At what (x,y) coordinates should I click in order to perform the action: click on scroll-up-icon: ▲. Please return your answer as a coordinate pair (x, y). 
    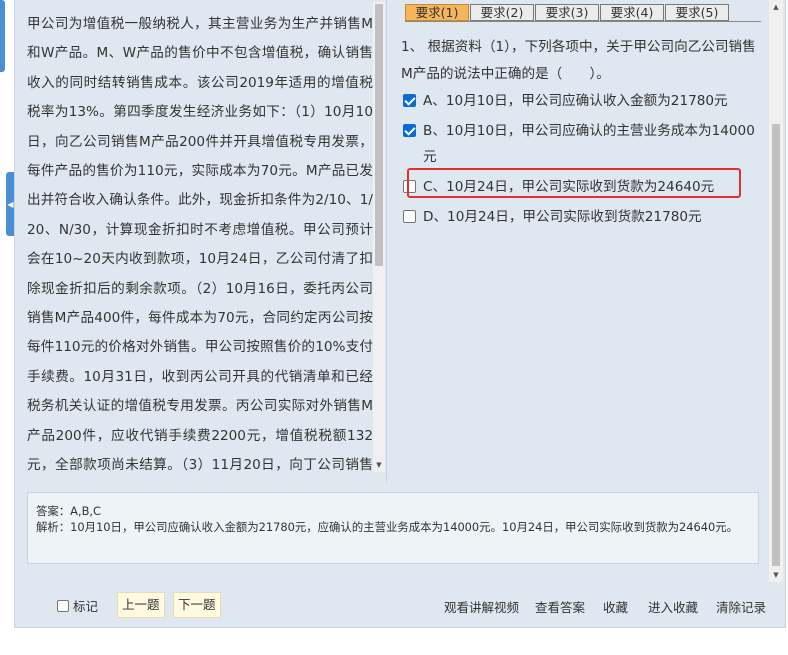
    Looking at the image, I should click on (776, 7).